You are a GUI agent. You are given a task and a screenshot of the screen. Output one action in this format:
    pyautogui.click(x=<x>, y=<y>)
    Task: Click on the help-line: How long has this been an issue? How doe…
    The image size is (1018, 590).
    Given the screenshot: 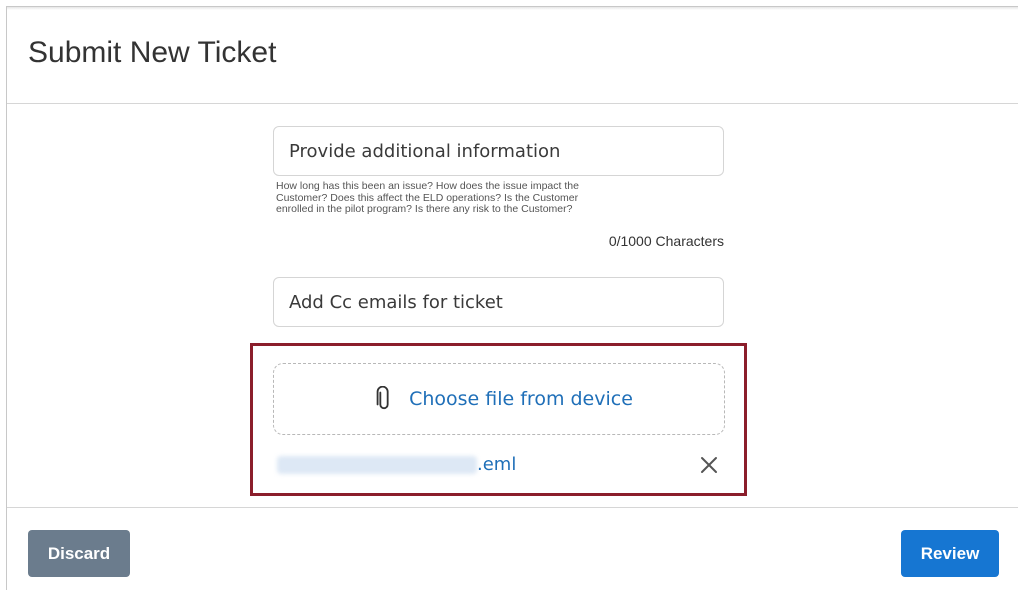 What is the action you would take?
    pyautogui.click(x=427, y=186)
    